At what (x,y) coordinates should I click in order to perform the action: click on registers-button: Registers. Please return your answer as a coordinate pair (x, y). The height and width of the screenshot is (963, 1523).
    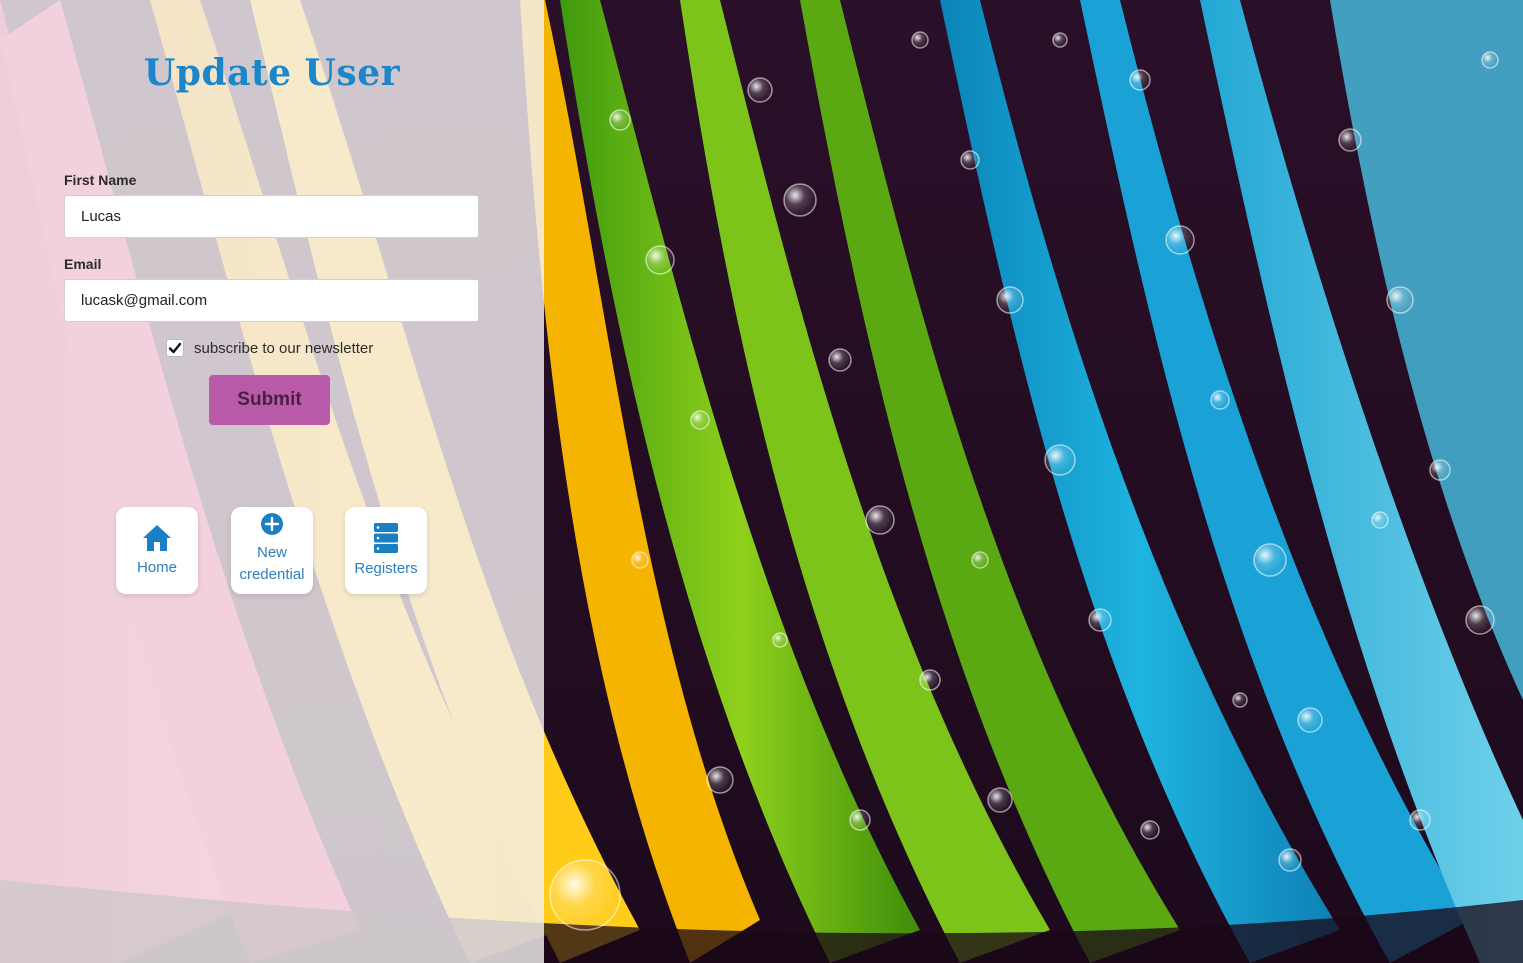
    Looking at the image, I should click on (386, 550).